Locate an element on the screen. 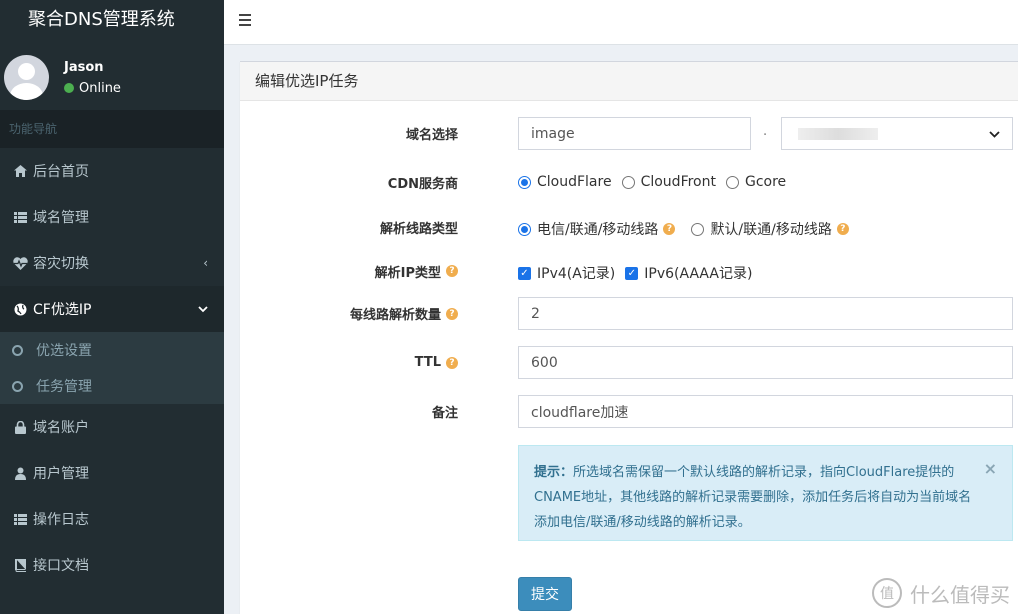 This screenshot has height=614, width=1018. panel-title: 编辑优选IP任务 is located at coordinates (629, 81).